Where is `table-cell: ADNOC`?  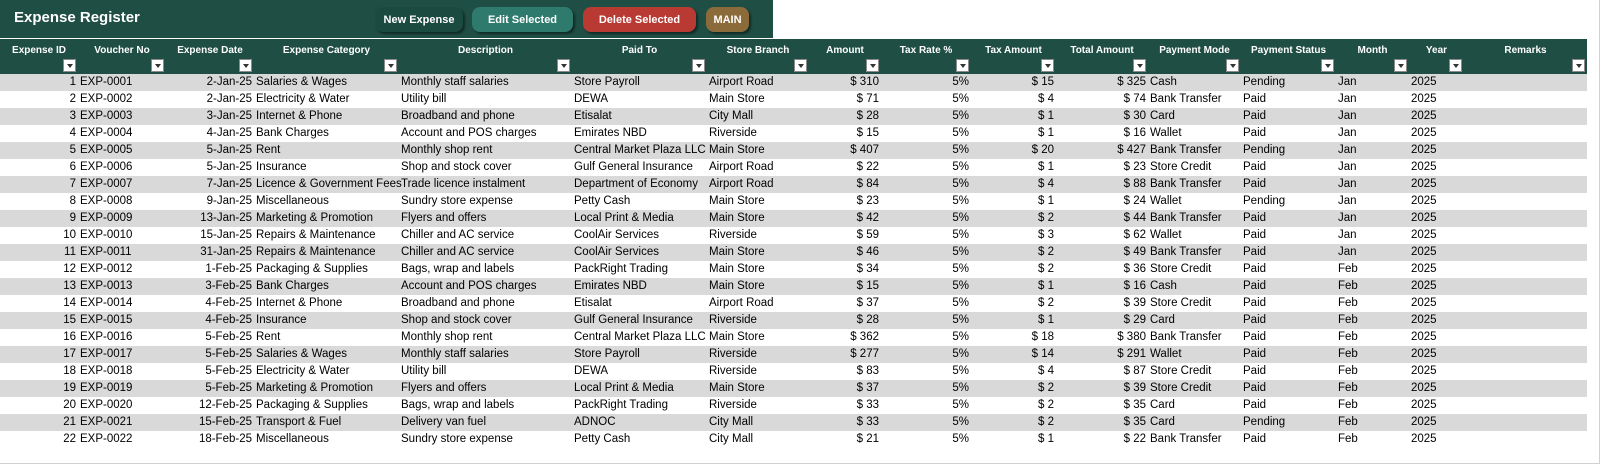
table-cell: ADNOC is located at coordinates (639, 422).